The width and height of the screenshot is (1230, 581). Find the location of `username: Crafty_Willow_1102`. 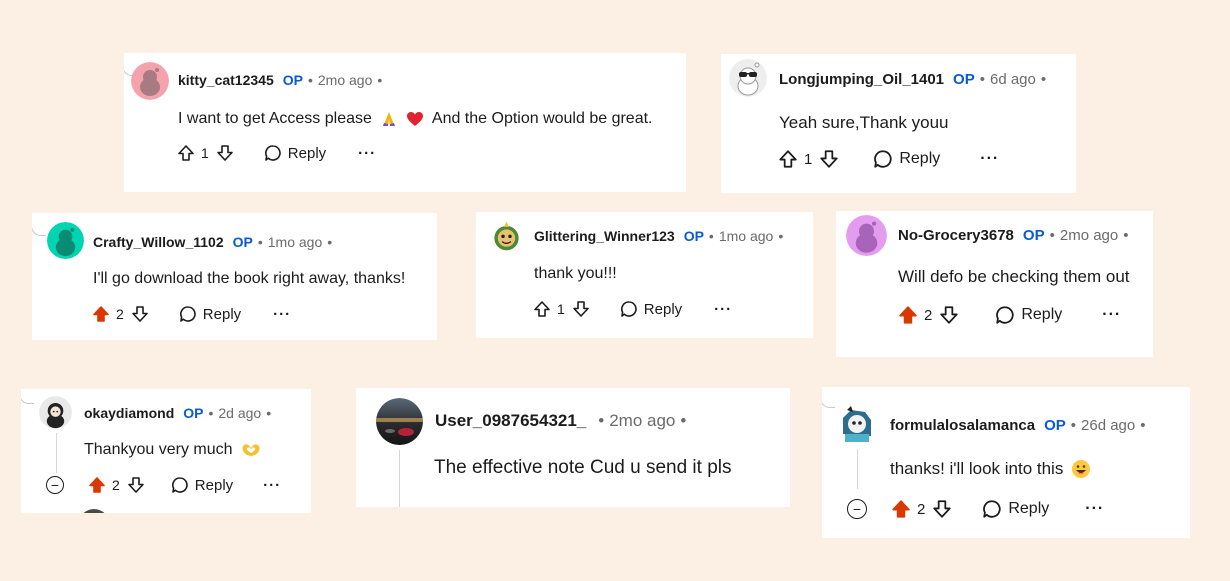

username: Crafty_Willow_1102 is located at coordinates (158, 242).